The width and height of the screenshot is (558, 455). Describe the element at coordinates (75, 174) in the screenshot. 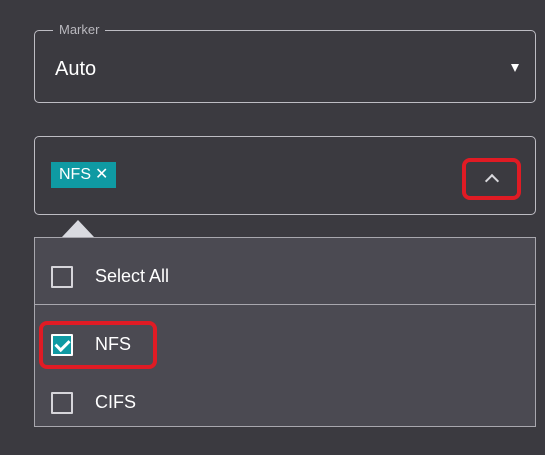

I see `chip-label: NFS` at that location.